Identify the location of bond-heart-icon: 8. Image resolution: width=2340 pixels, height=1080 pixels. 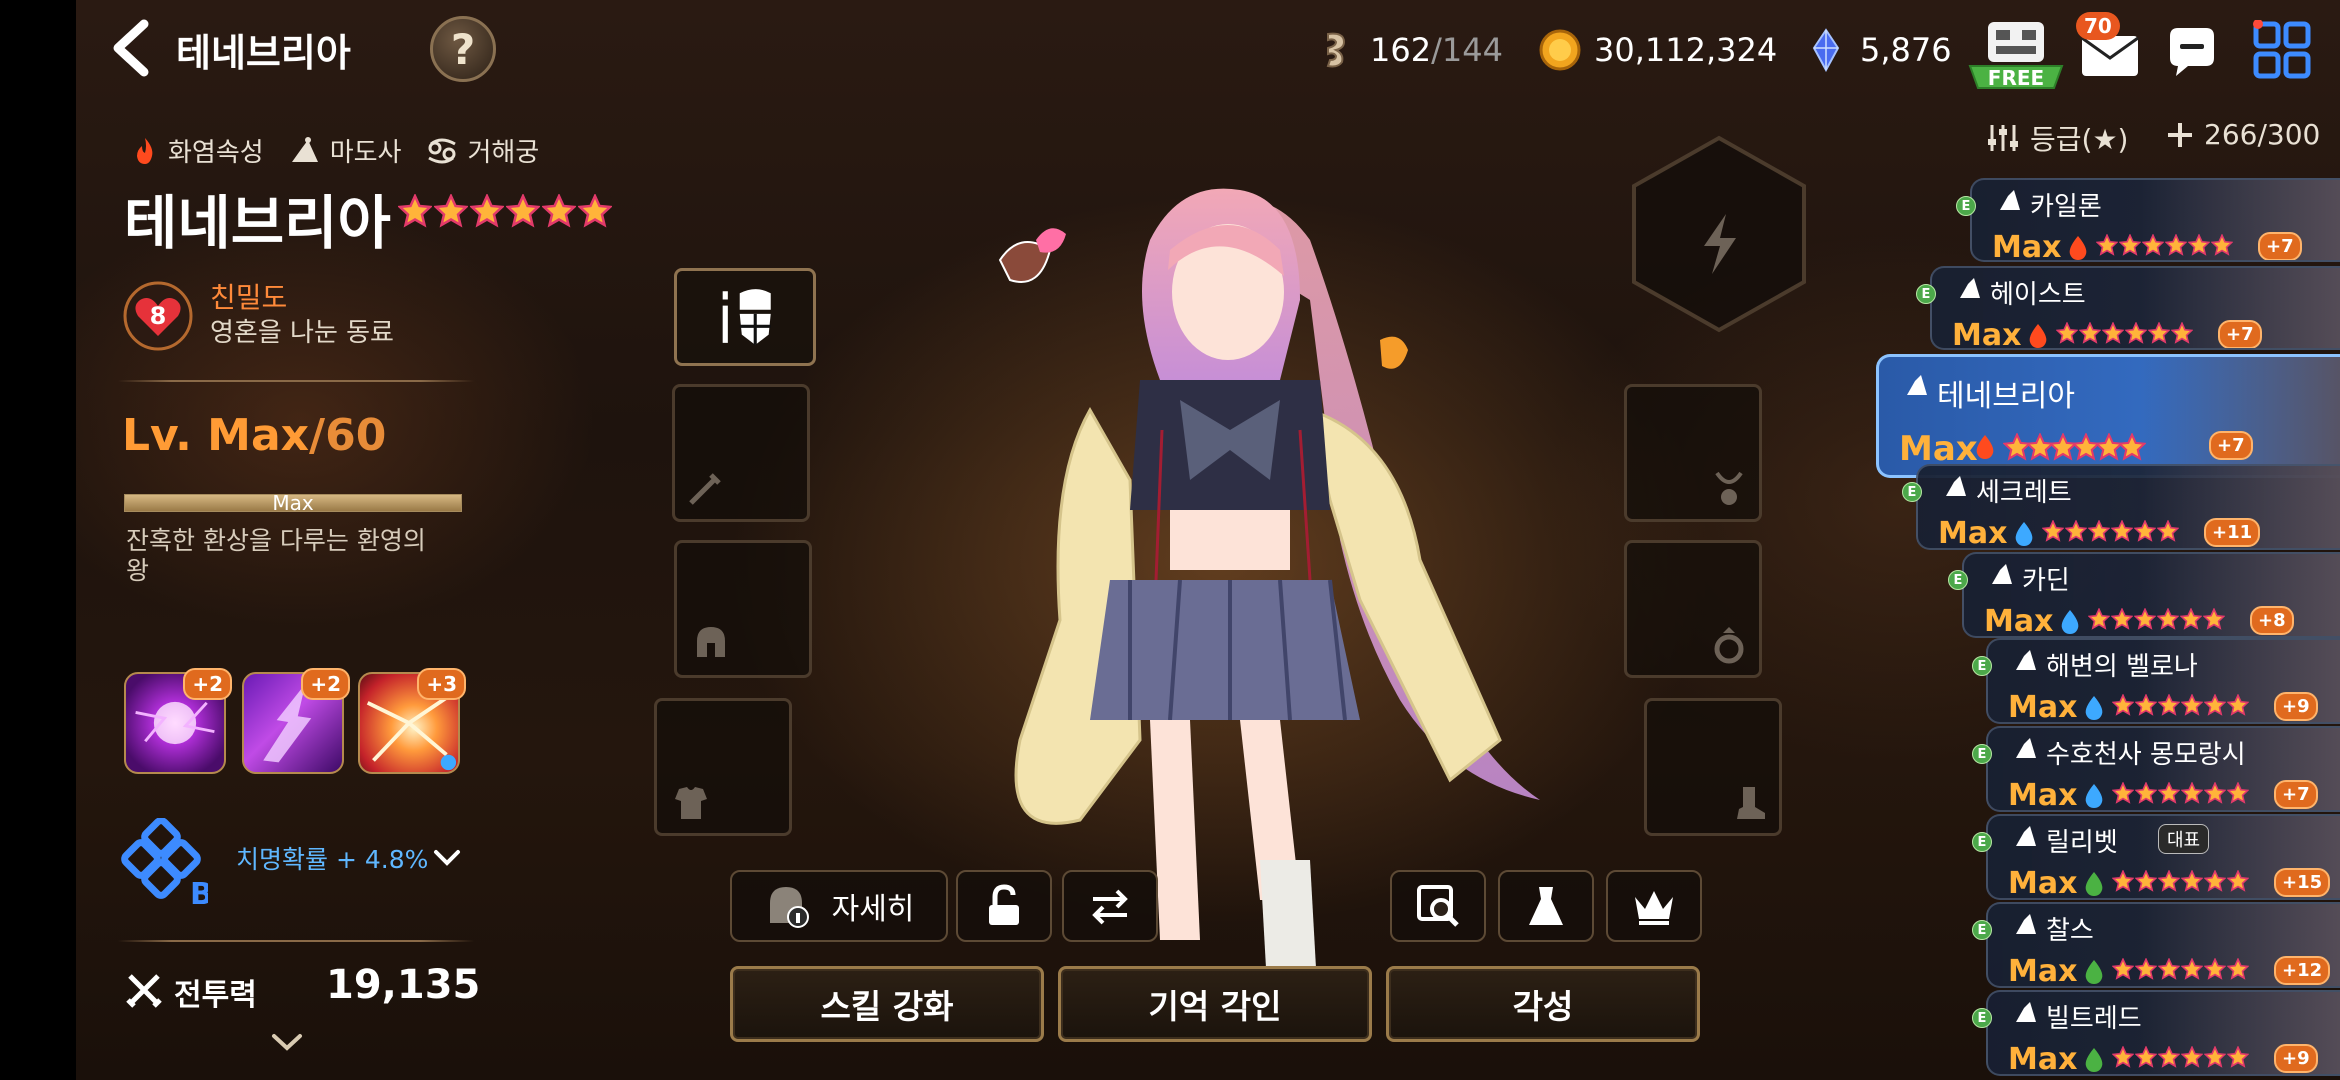
(158, 316).